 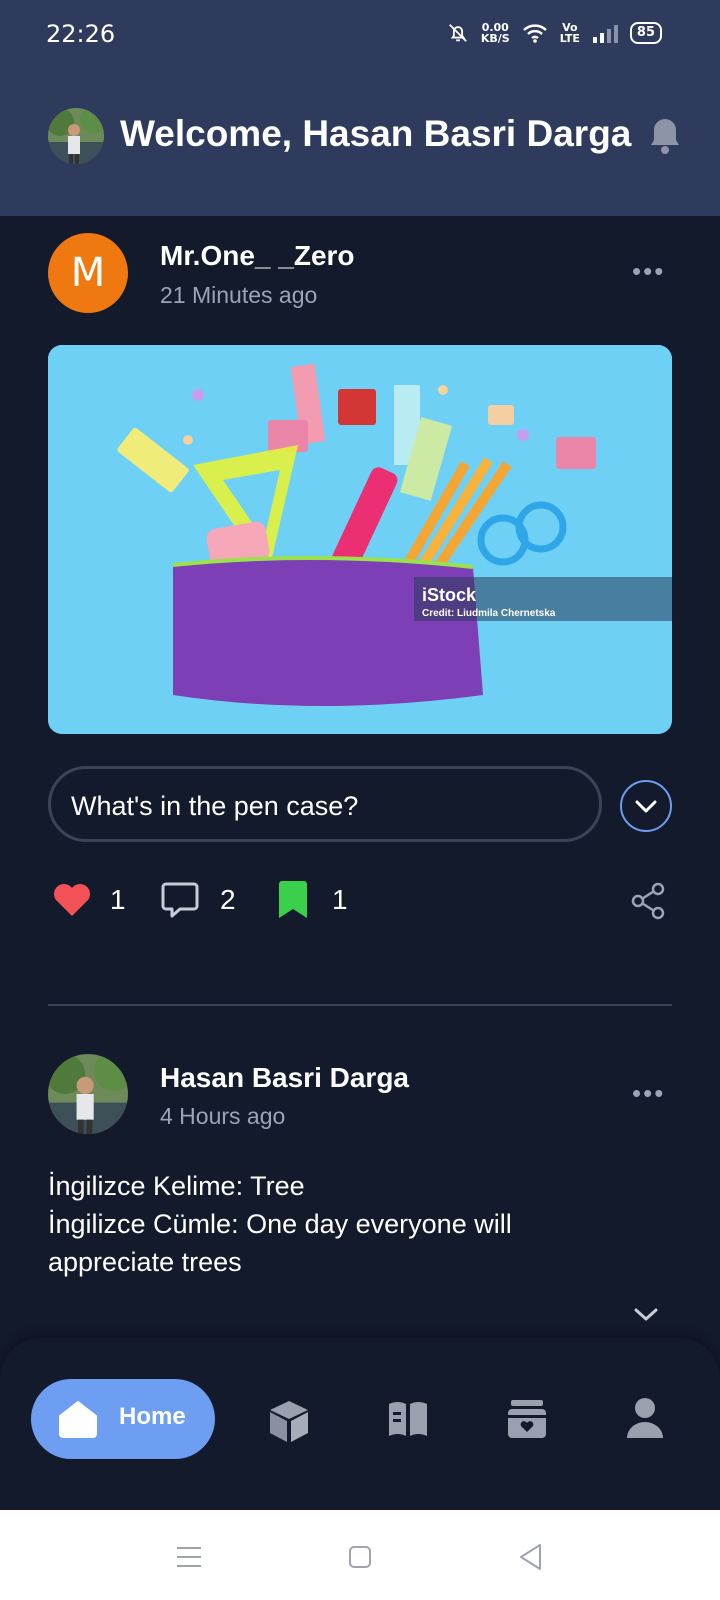 I want to click on bookmark-icon, so click(x=293, y=900).